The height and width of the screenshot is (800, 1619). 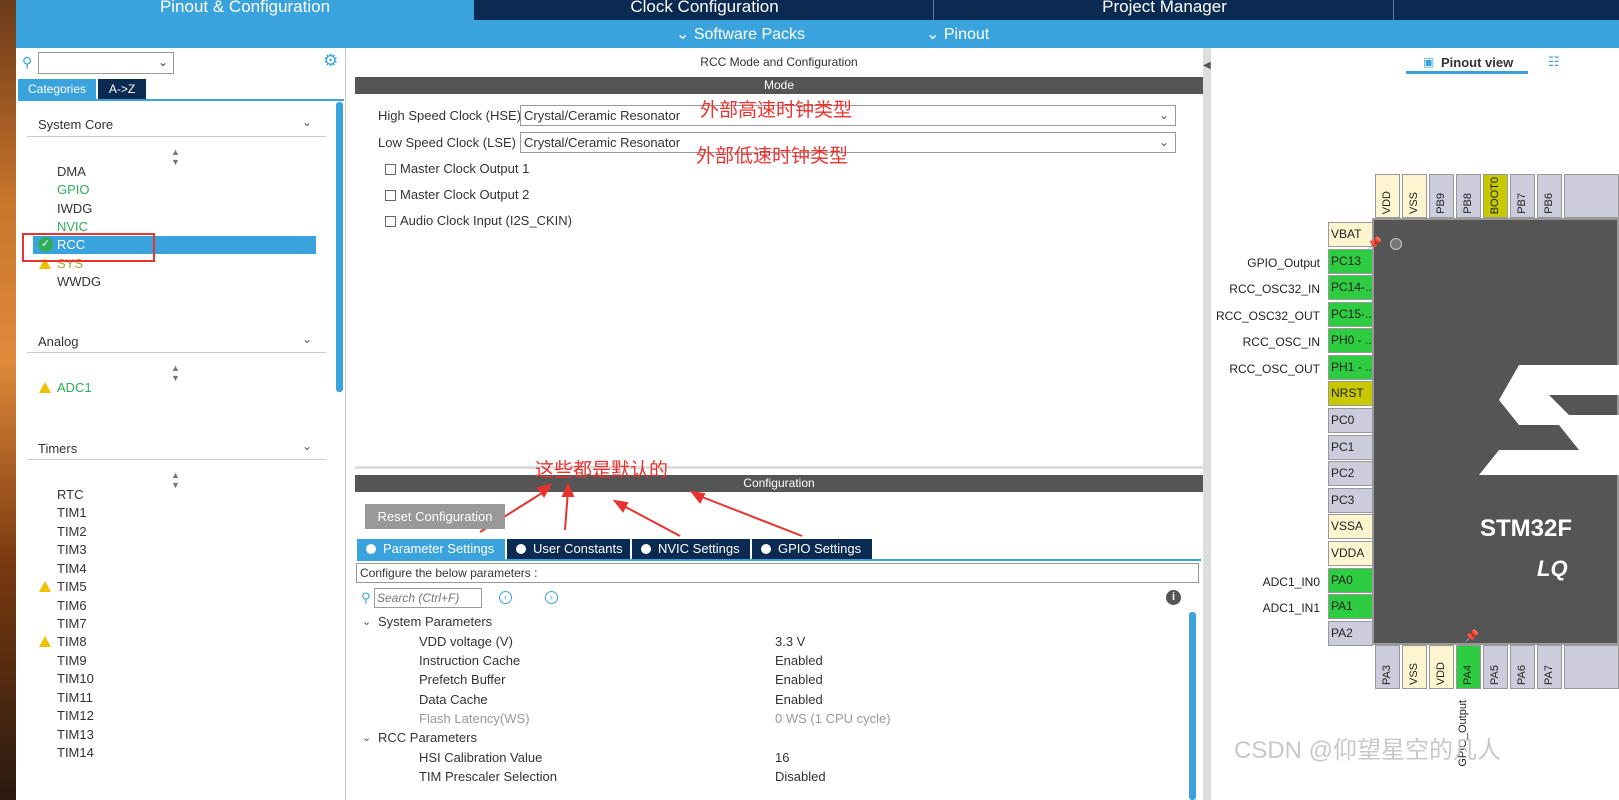 I want to click on group-system-core: System Core, so click(x=75, y=124).